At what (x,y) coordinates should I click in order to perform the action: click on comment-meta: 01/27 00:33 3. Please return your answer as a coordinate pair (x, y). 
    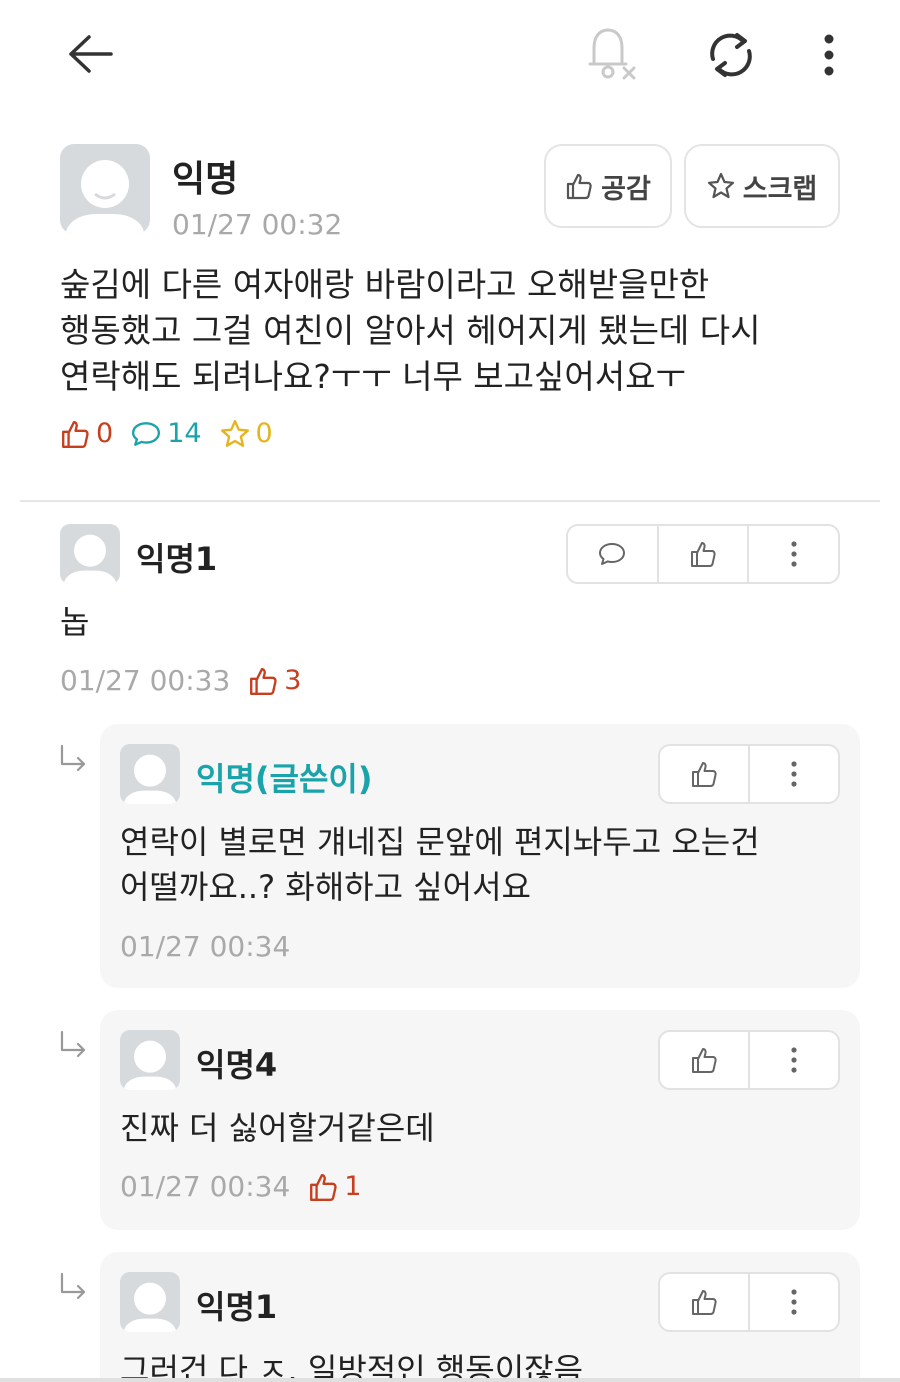
    Looking at the image, I should click on (180, 680).